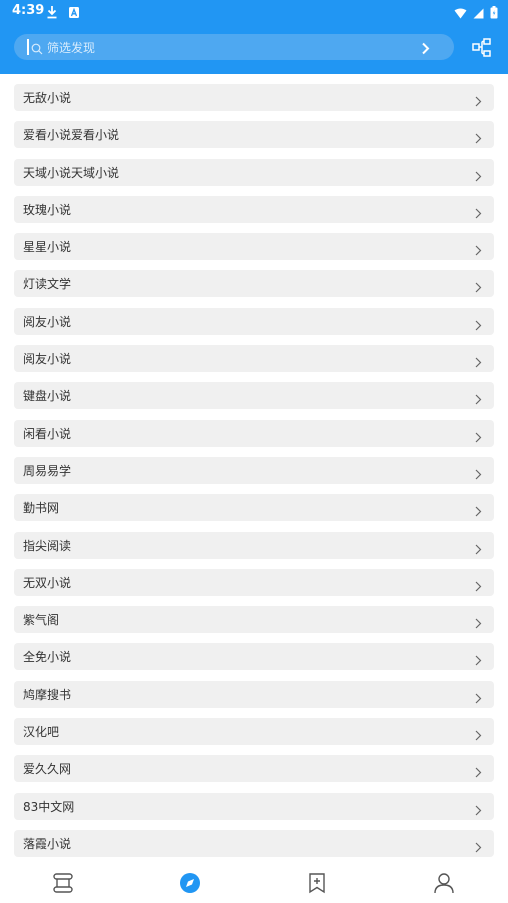 The width and height of the screenshot is (508, 903). What do you see at coordinates (254, 582) in the screenshot?
I see `list-item: 无双小说` at bounding box center [254, 582].